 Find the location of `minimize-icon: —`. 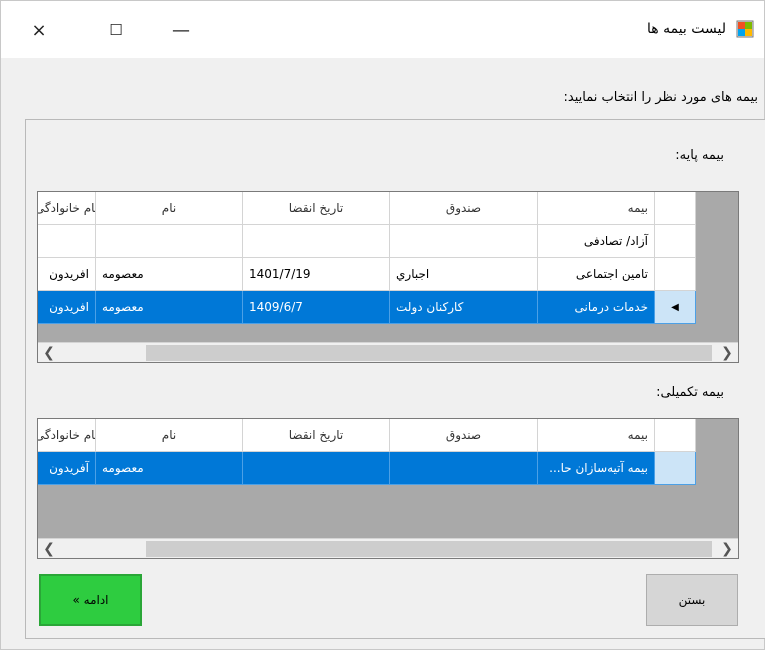

minimize-icon: — is located at coordinates (181, 30).